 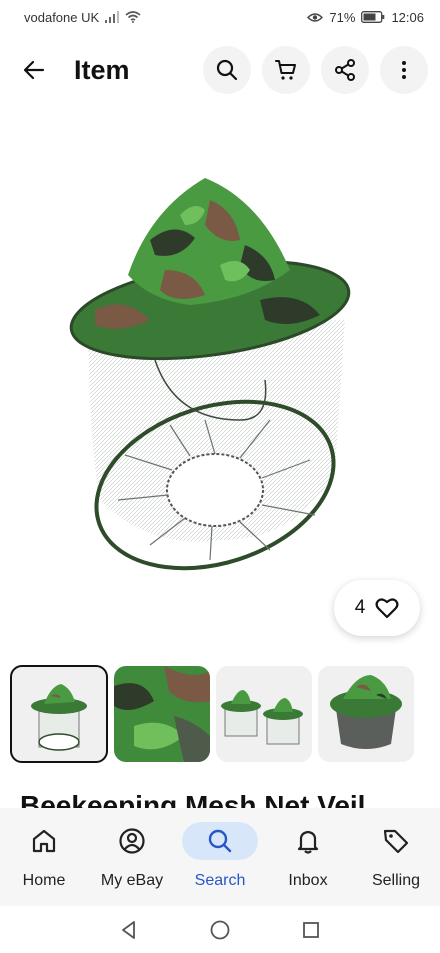 I want to click on nav-my-ebay: My eBay, so click(x=132, y=856).